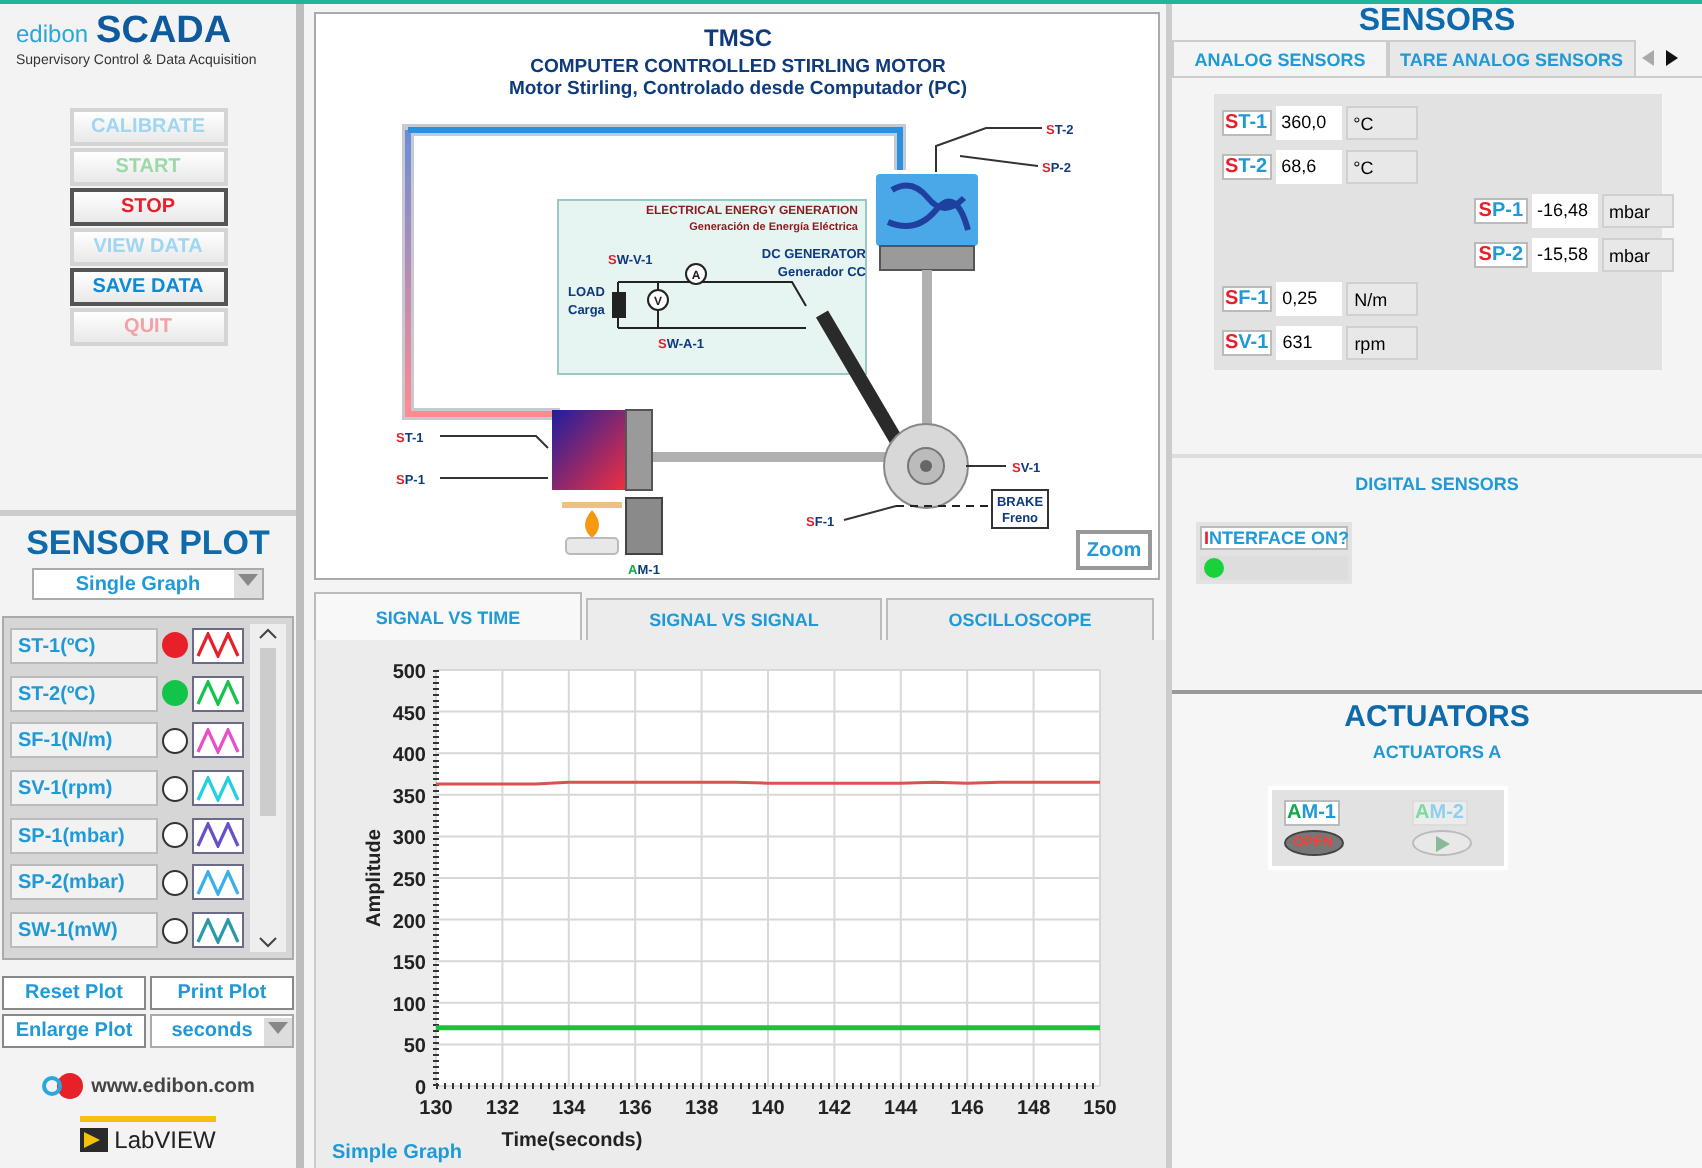 Image resolution: width=1702 pixels, height=1168 pixels. I want to click on sensor-tab: TARE ANALOG SENSORS, so click(1512, 58).